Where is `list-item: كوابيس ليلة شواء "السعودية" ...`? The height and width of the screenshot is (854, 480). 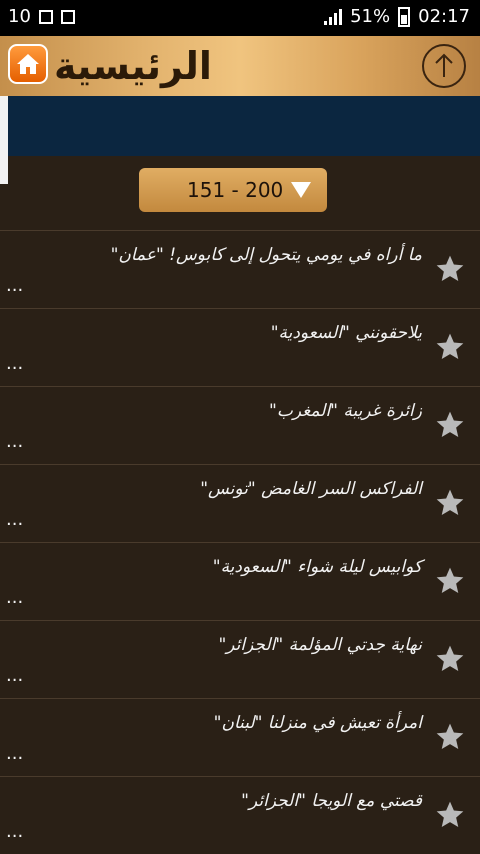
list-item: كوابيس ليلة شواء "السعودية" ... is located at coordinates (240, 581).